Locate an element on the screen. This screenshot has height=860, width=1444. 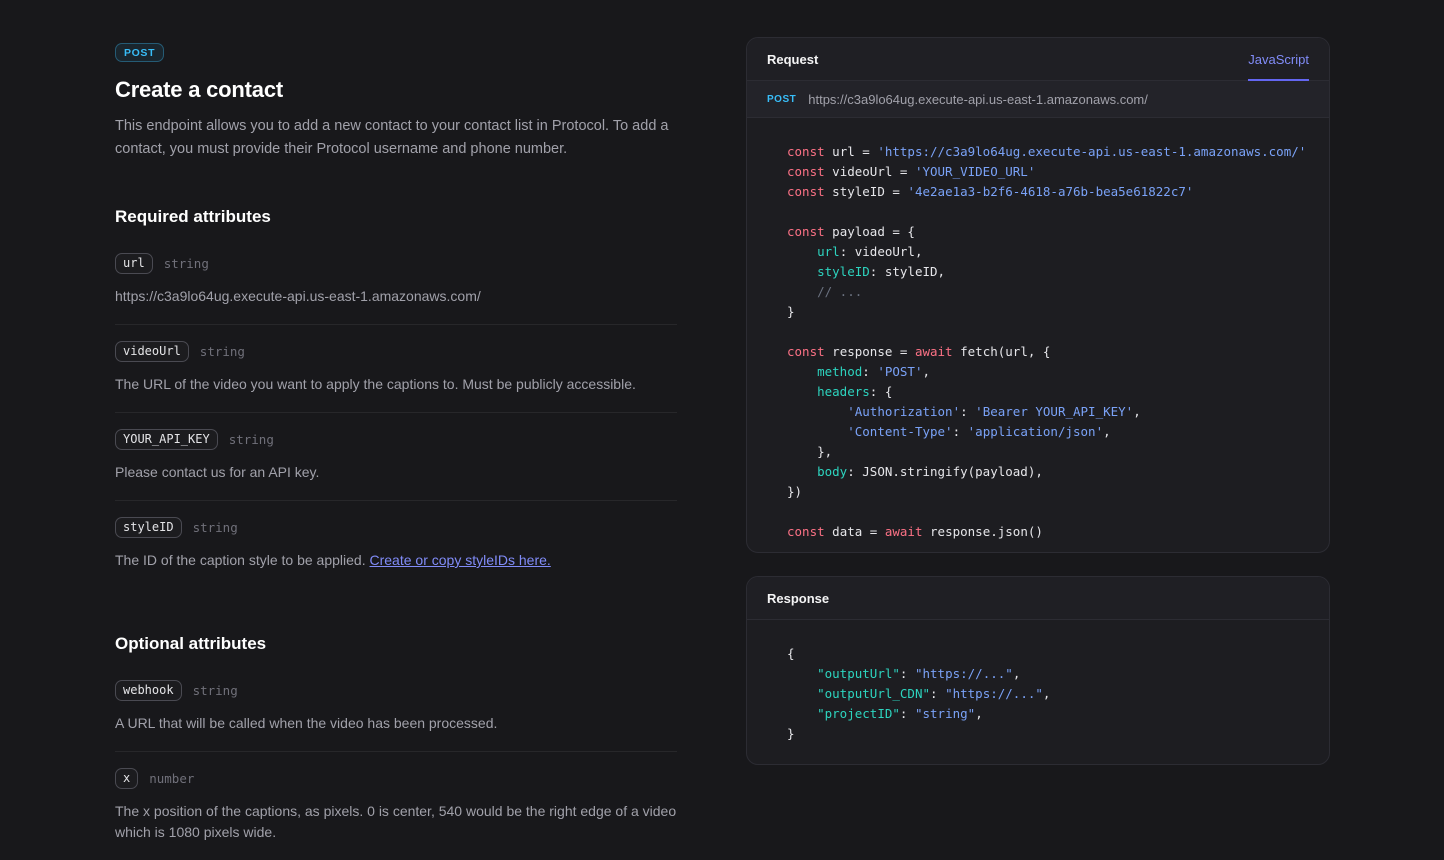
code-line: headers: { is located at coordinates (855, 391).